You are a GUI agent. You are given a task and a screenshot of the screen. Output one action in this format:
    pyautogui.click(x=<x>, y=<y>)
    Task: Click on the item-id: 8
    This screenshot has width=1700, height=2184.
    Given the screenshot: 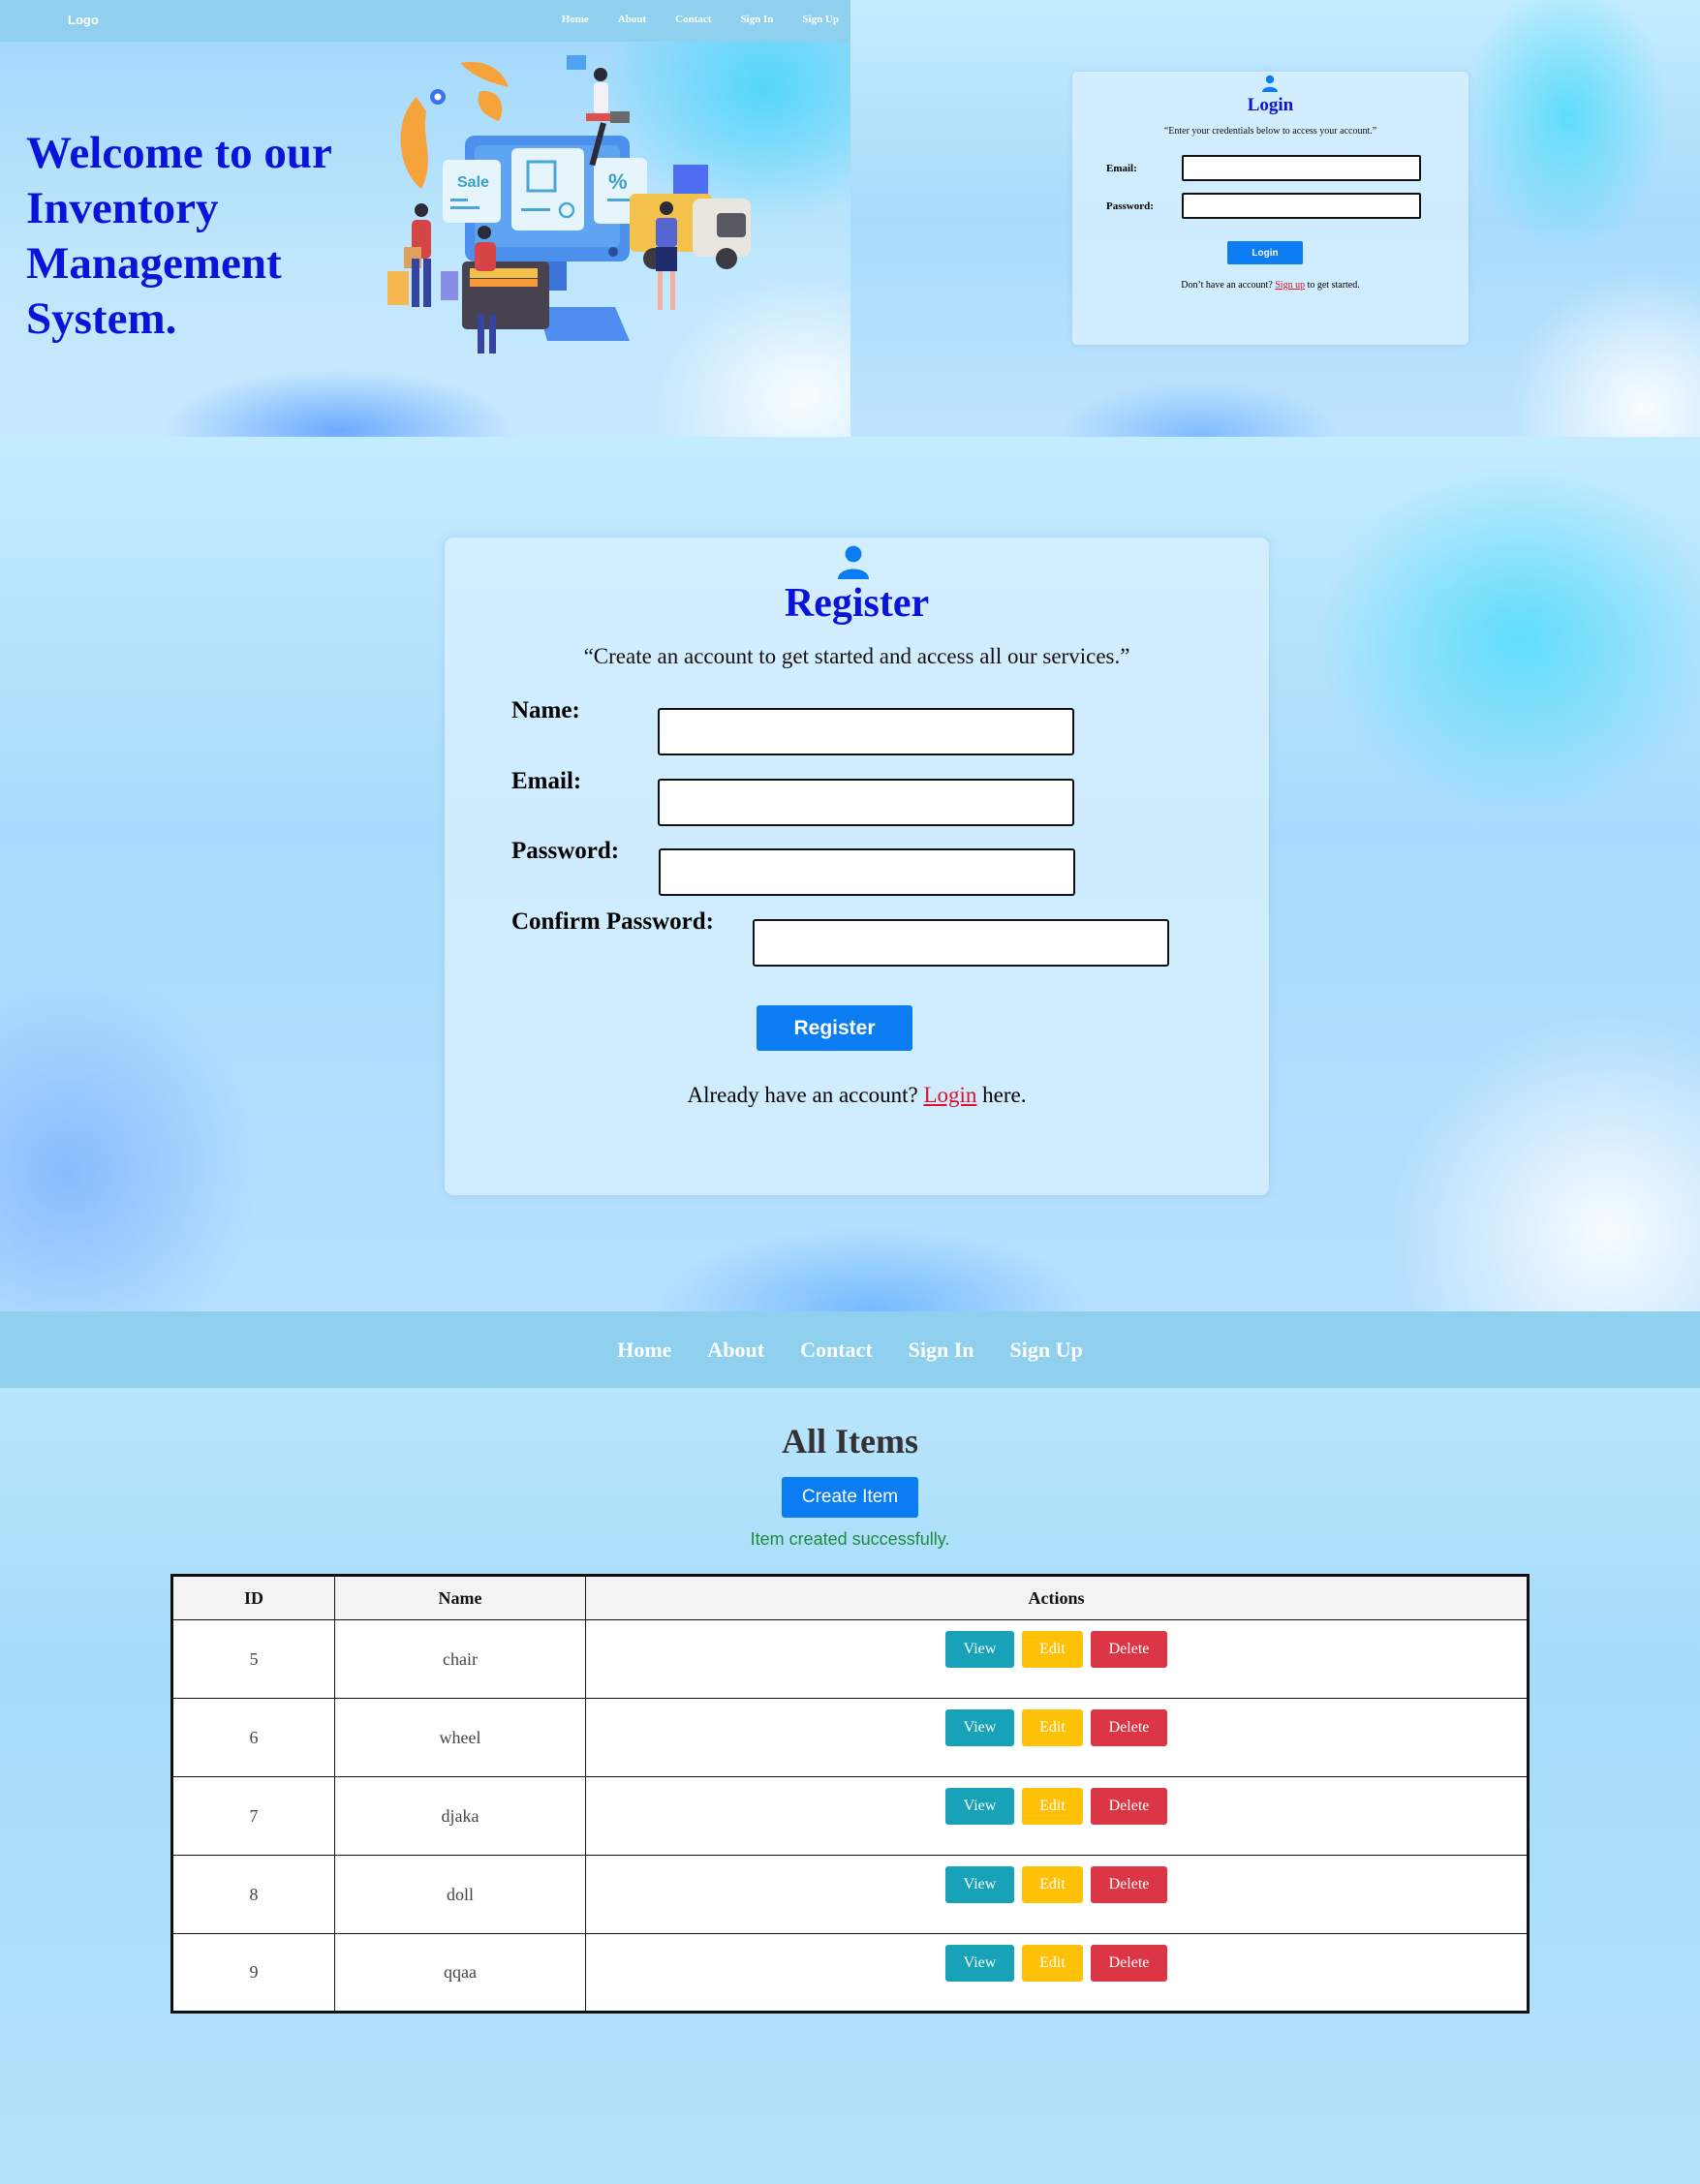 What is the action you would take?
    pyautogui.click(x=253, y=1895)
    